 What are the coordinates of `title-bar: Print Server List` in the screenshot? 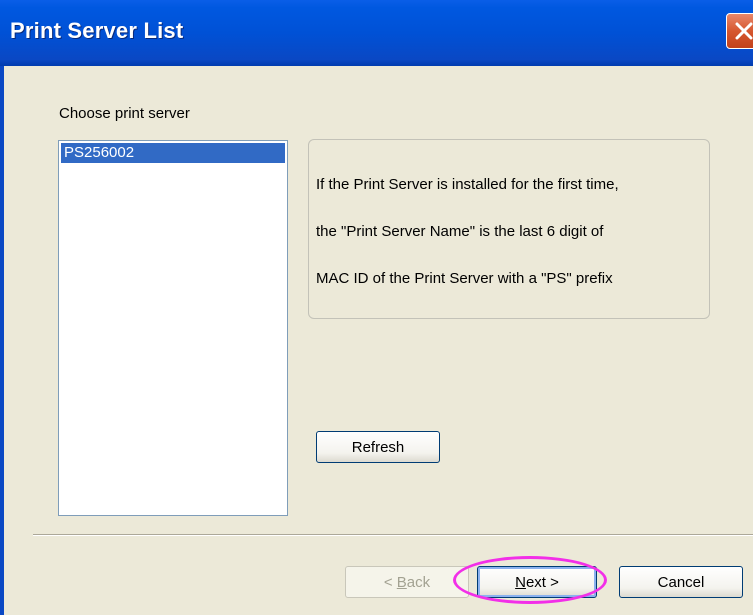 It's located at (376, 33).